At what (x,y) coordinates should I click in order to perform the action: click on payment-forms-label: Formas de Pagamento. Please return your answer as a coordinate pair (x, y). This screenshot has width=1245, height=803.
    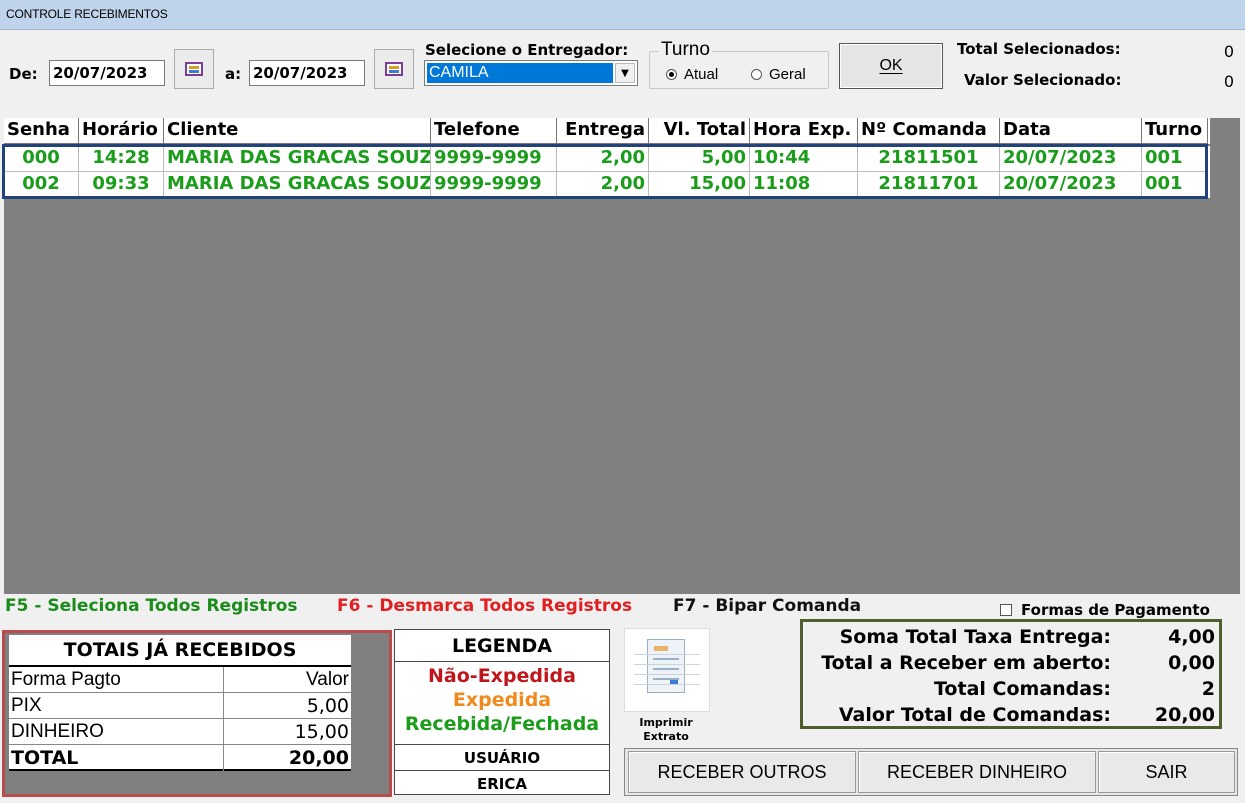
    Looking at the image, I should click on (1115, 610).